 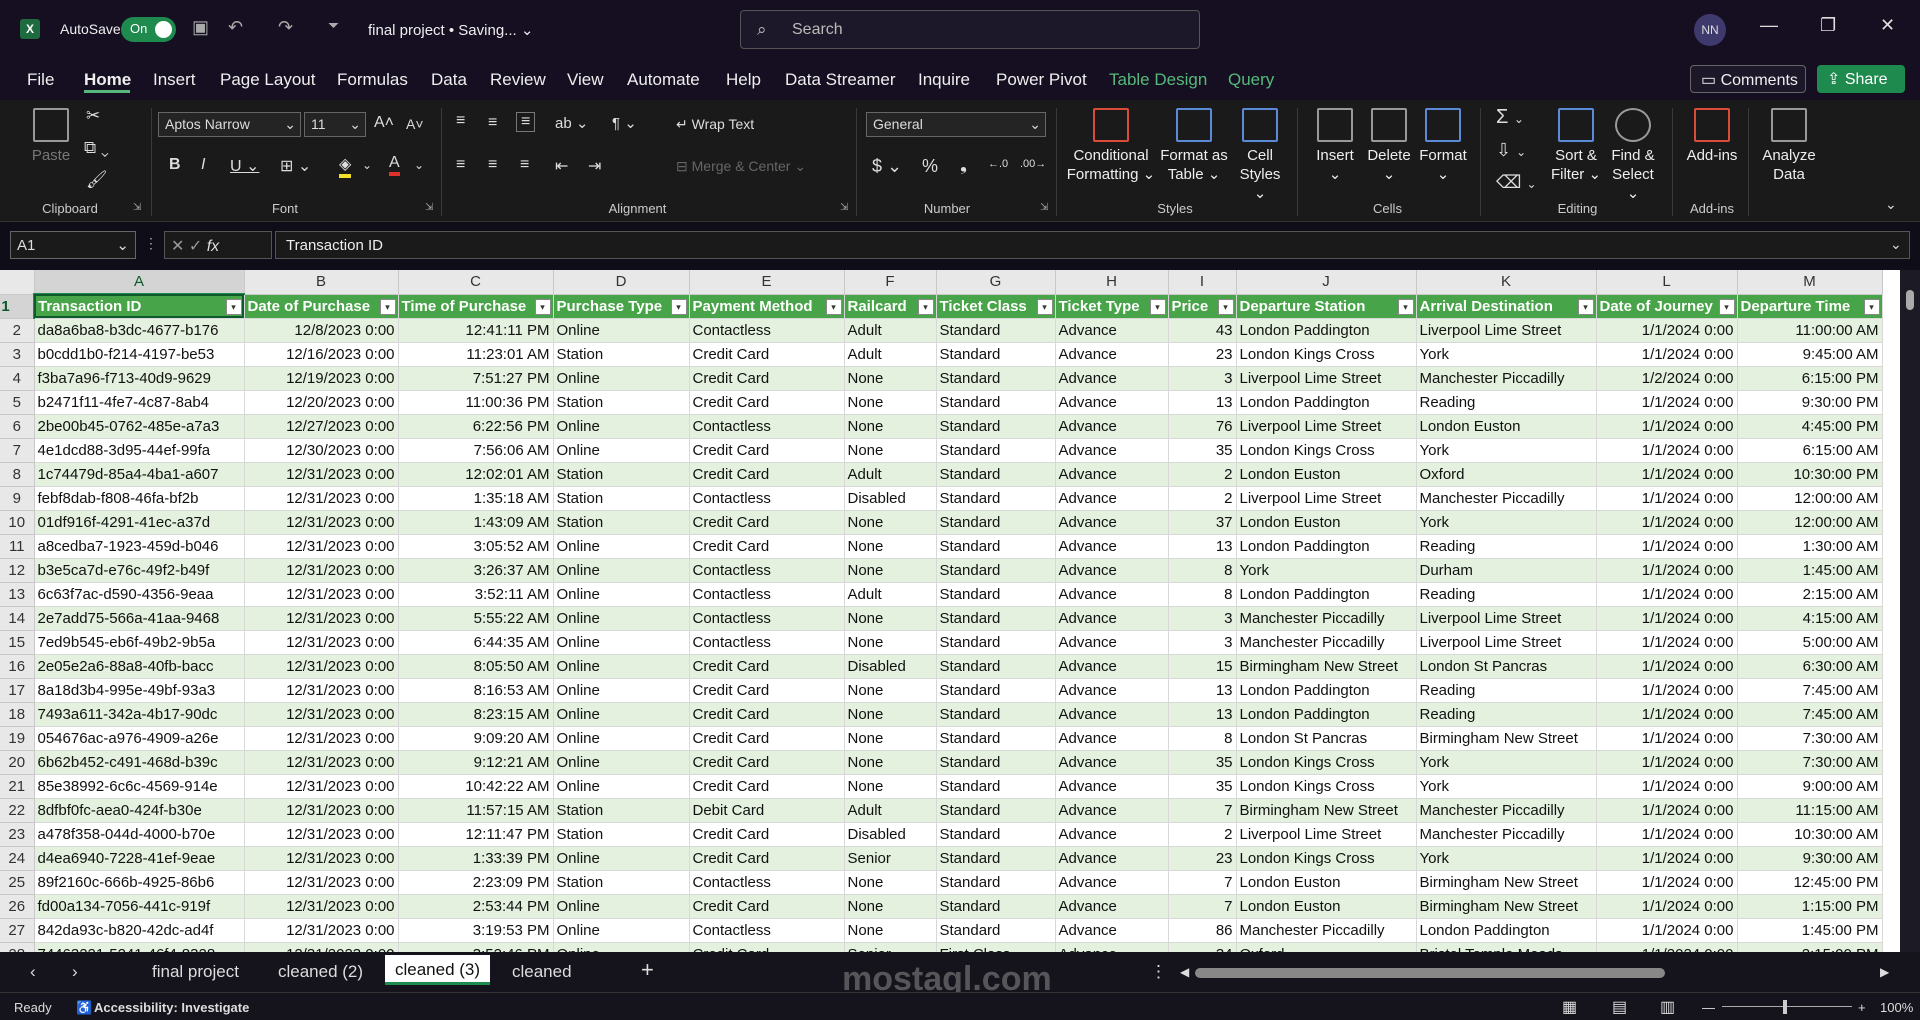 I want to click on table-cell: Station, so click(x=621, y=834).